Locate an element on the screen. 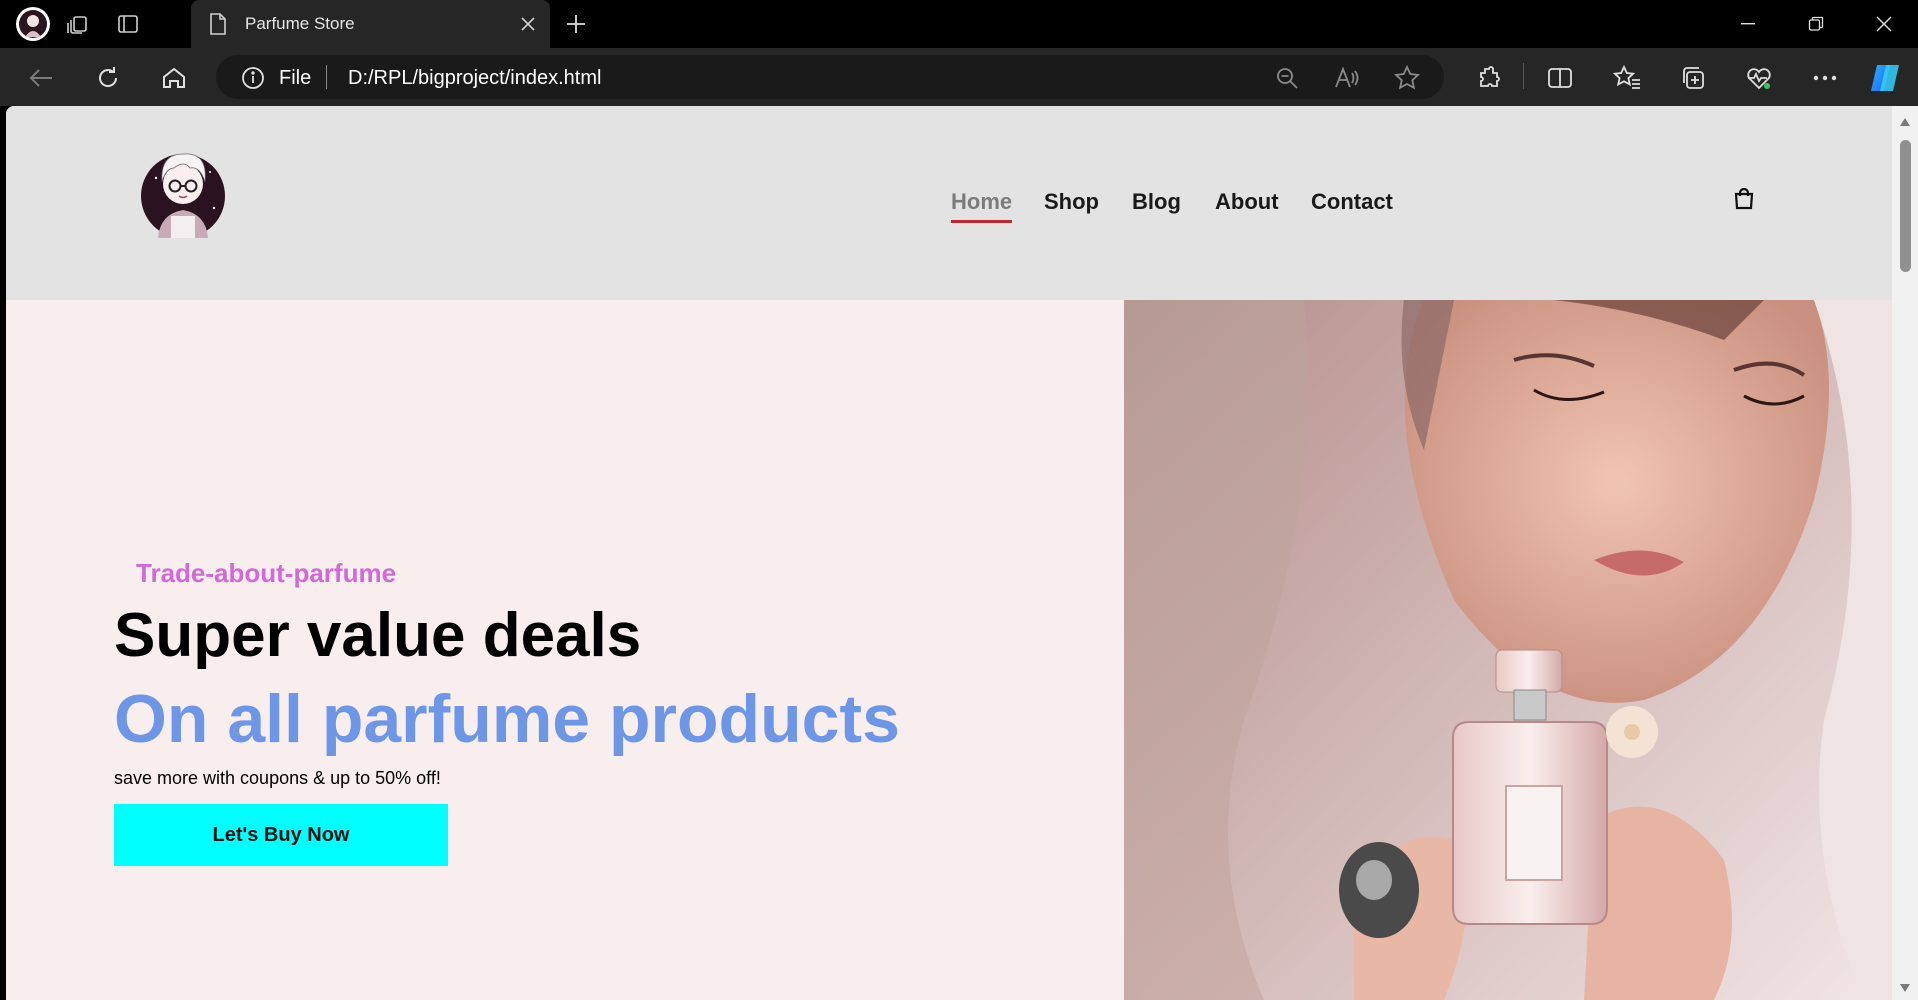 The height and width of the screenshot is (1000, 1918). tab-title: Parfume Store is located at coordinates (300, 23).